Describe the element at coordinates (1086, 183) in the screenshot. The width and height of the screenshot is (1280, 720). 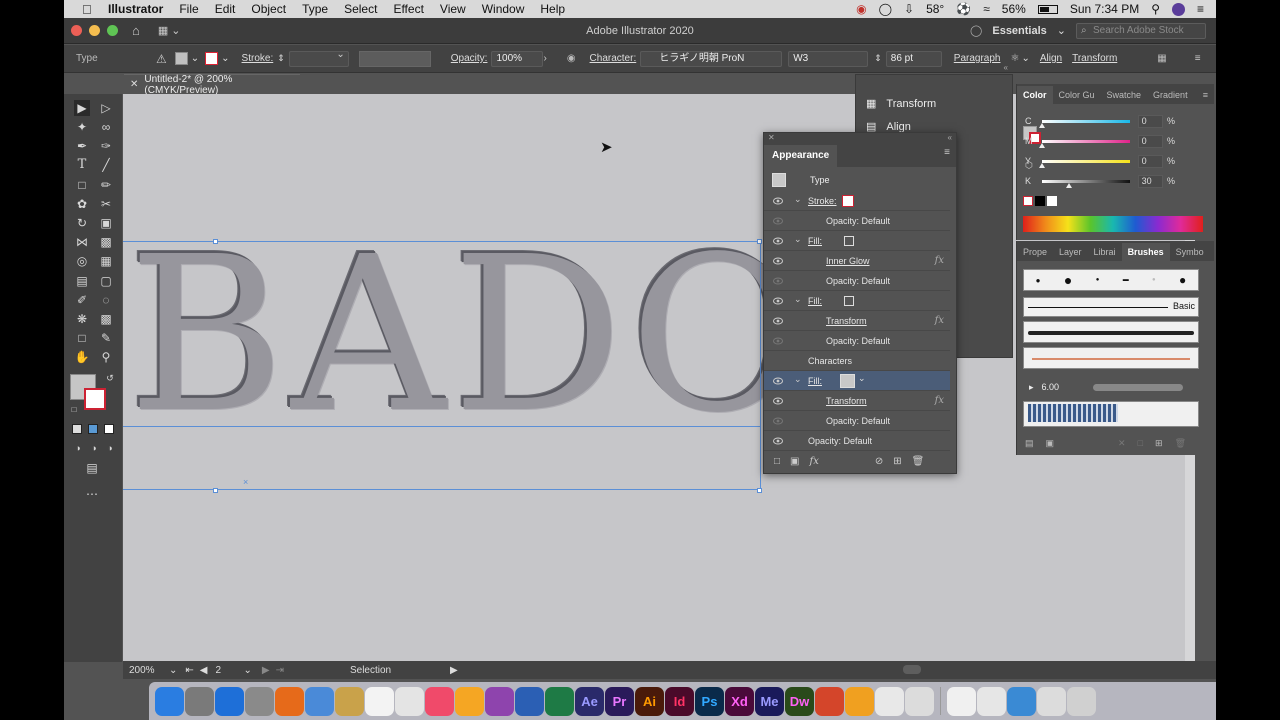
I see `channel-slider-track` at that location.